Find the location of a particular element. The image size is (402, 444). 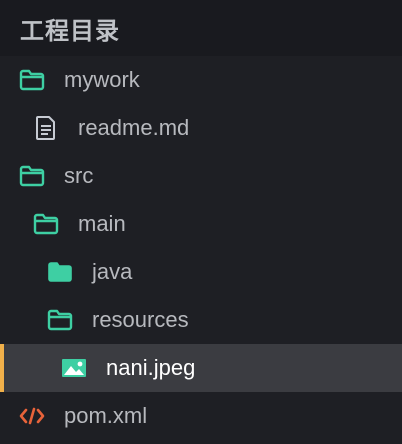

tree-item-label: main is located at coordinates (102, 223).